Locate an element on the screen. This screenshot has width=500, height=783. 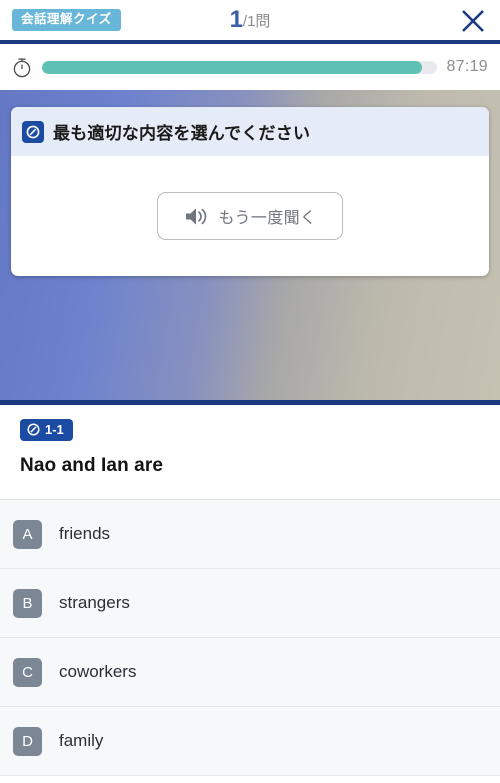
current-question-number: 1 is located at coordinates (236, 19).